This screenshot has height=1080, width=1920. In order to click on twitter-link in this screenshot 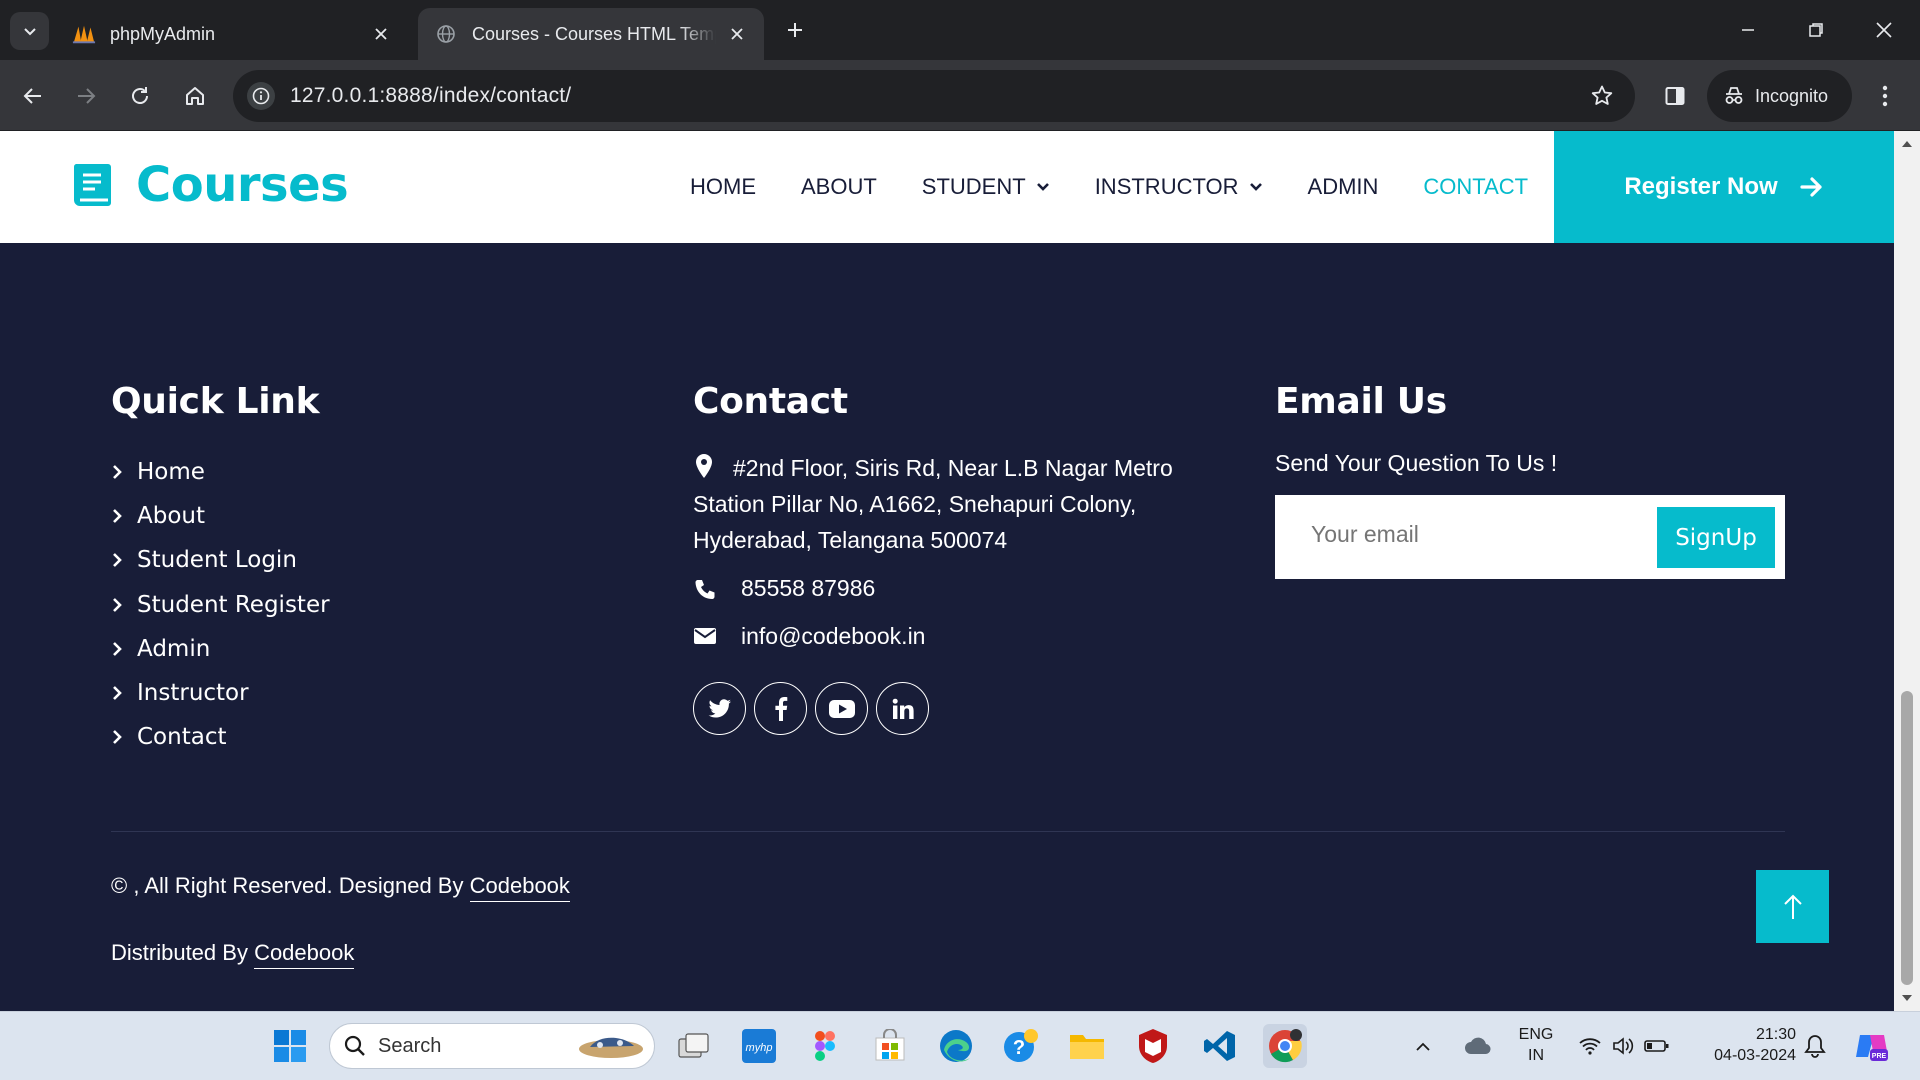, I will do `click(719, 708)`.